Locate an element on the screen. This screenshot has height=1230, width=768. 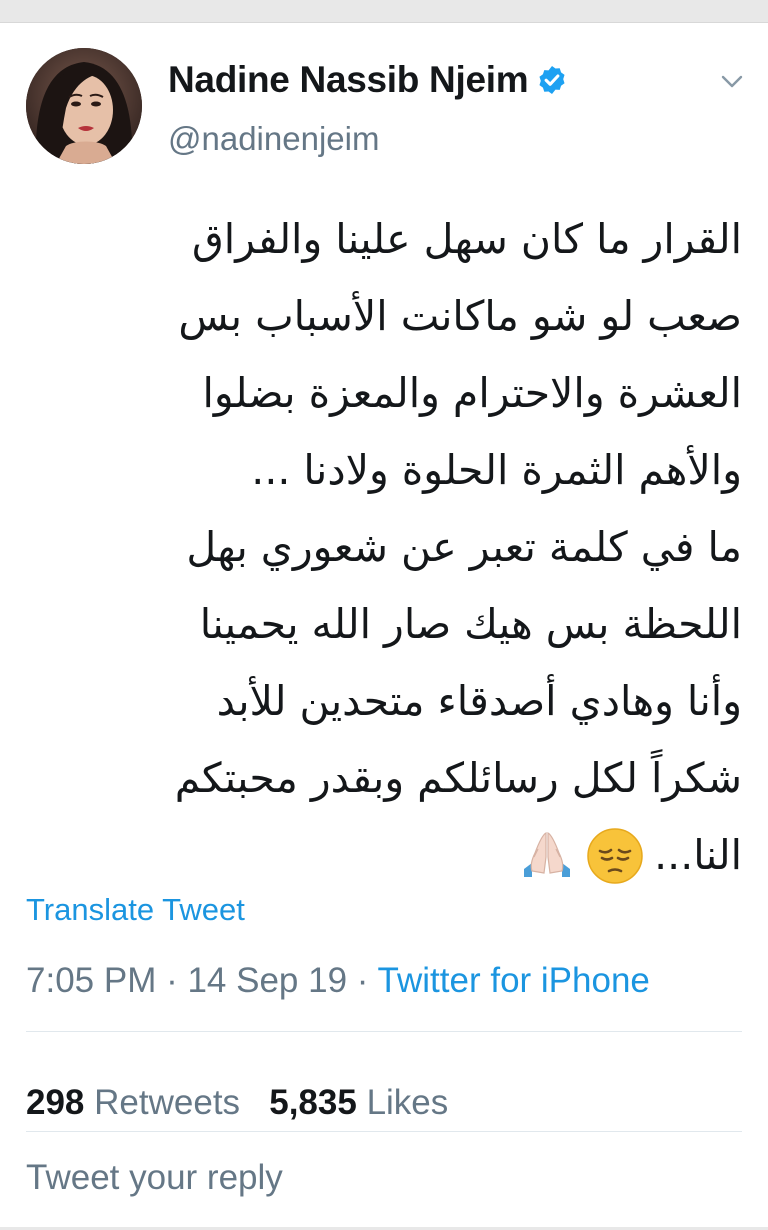
tweet-line: صعب لو شو ماكانت الأسباب بس is located at coordinates (460, 316).